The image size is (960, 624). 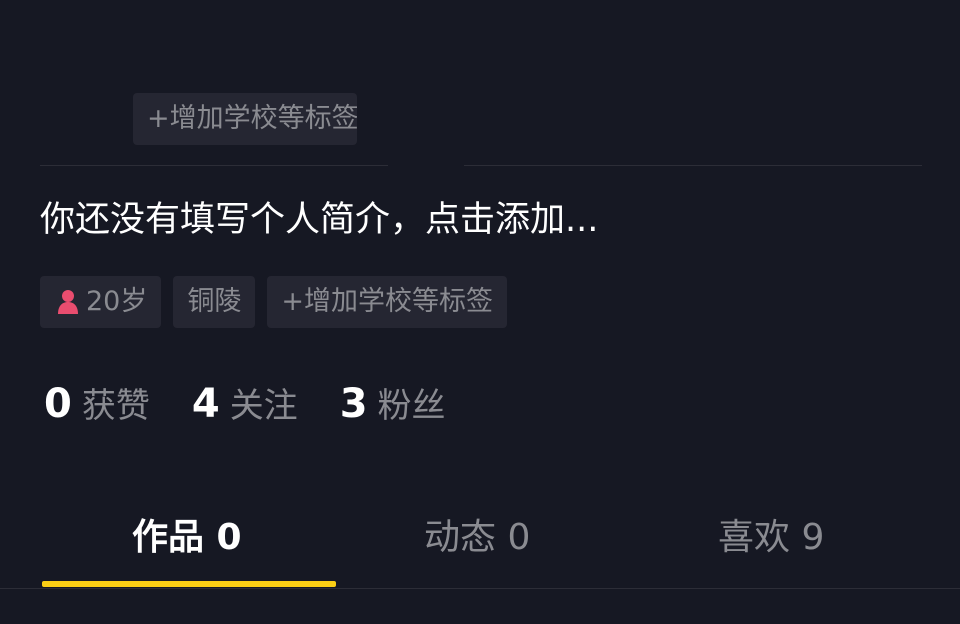 I want to click on tab-likes: 喜欢 9, so click(x=771, y=538).